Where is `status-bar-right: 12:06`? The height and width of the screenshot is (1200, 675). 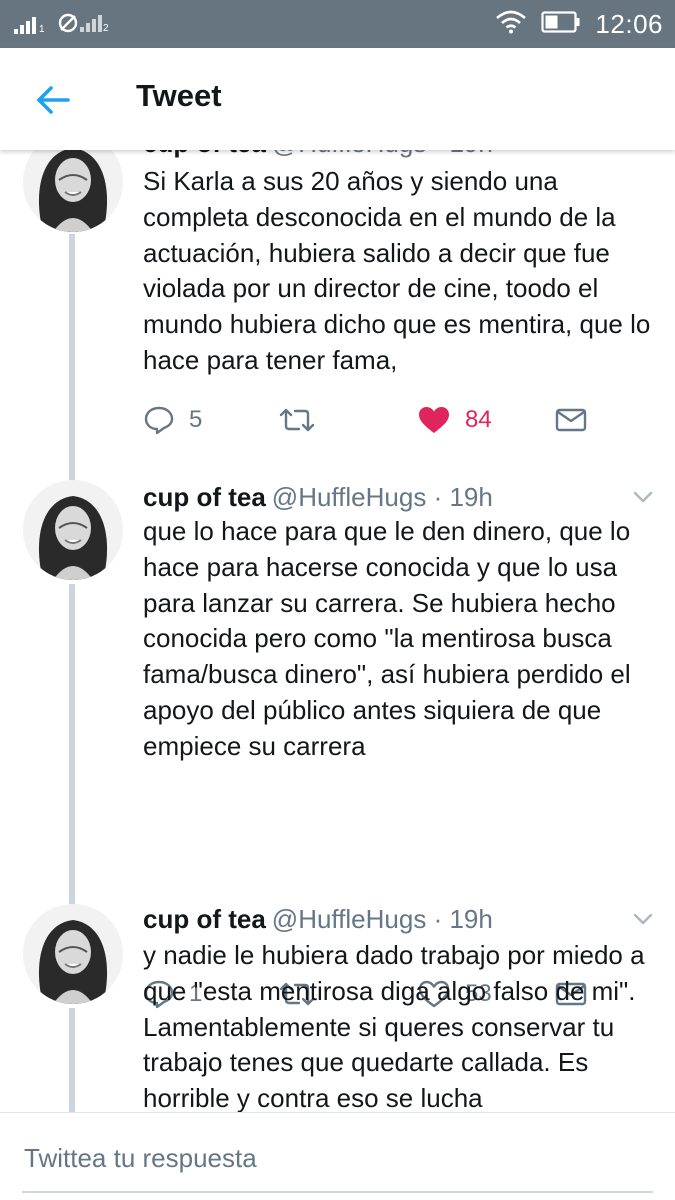 status-bar-right: 12:06 is located at coordinates (579, 24).